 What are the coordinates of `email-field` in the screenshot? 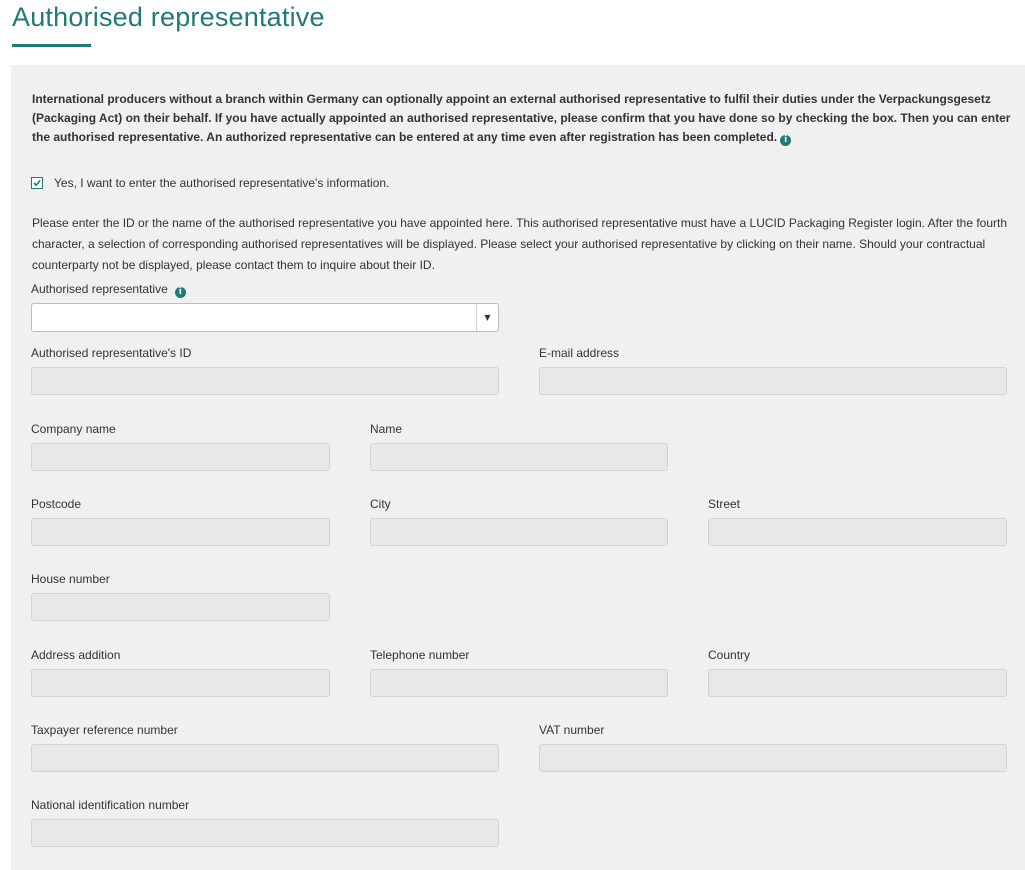 It's located at (773, 381).